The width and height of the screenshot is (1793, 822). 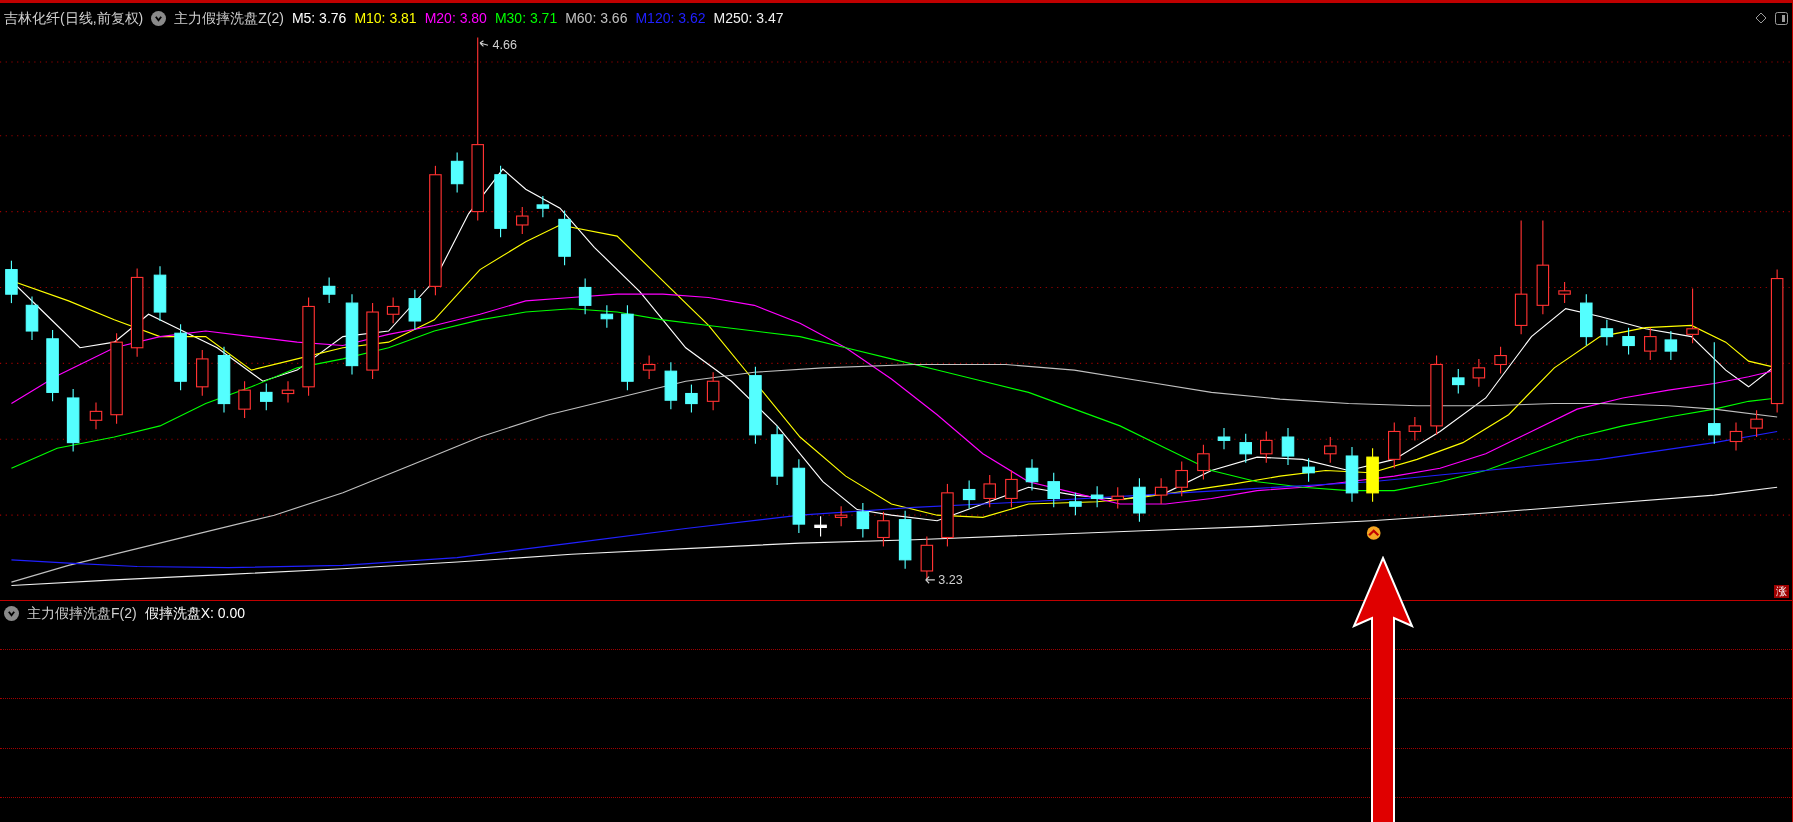 I want to click on moving-average-value: M120: 3.62, so click(x=670, y=18).